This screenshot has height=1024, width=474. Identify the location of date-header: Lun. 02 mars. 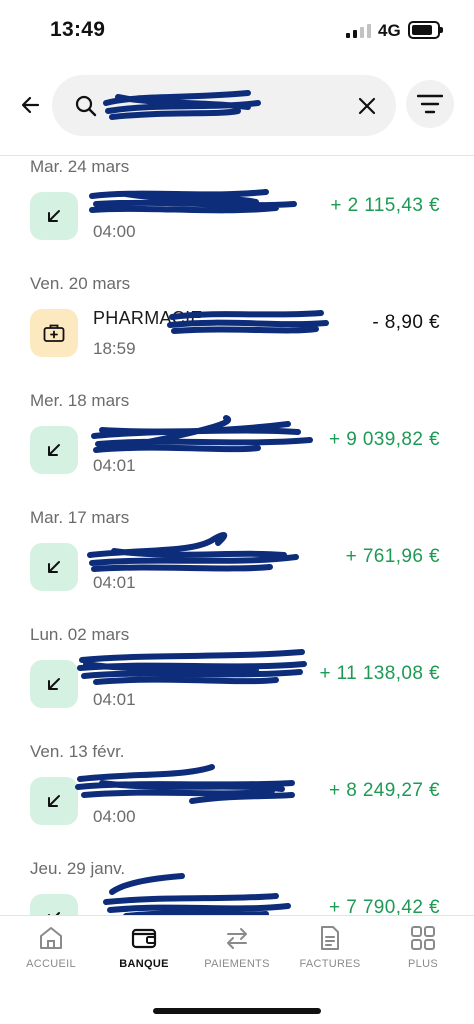
(80, 634).